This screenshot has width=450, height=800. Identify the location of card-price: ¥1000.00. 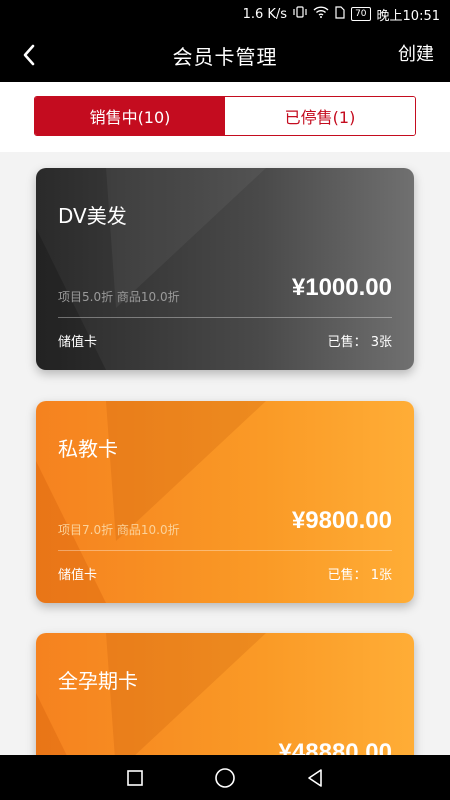
(341, 287).